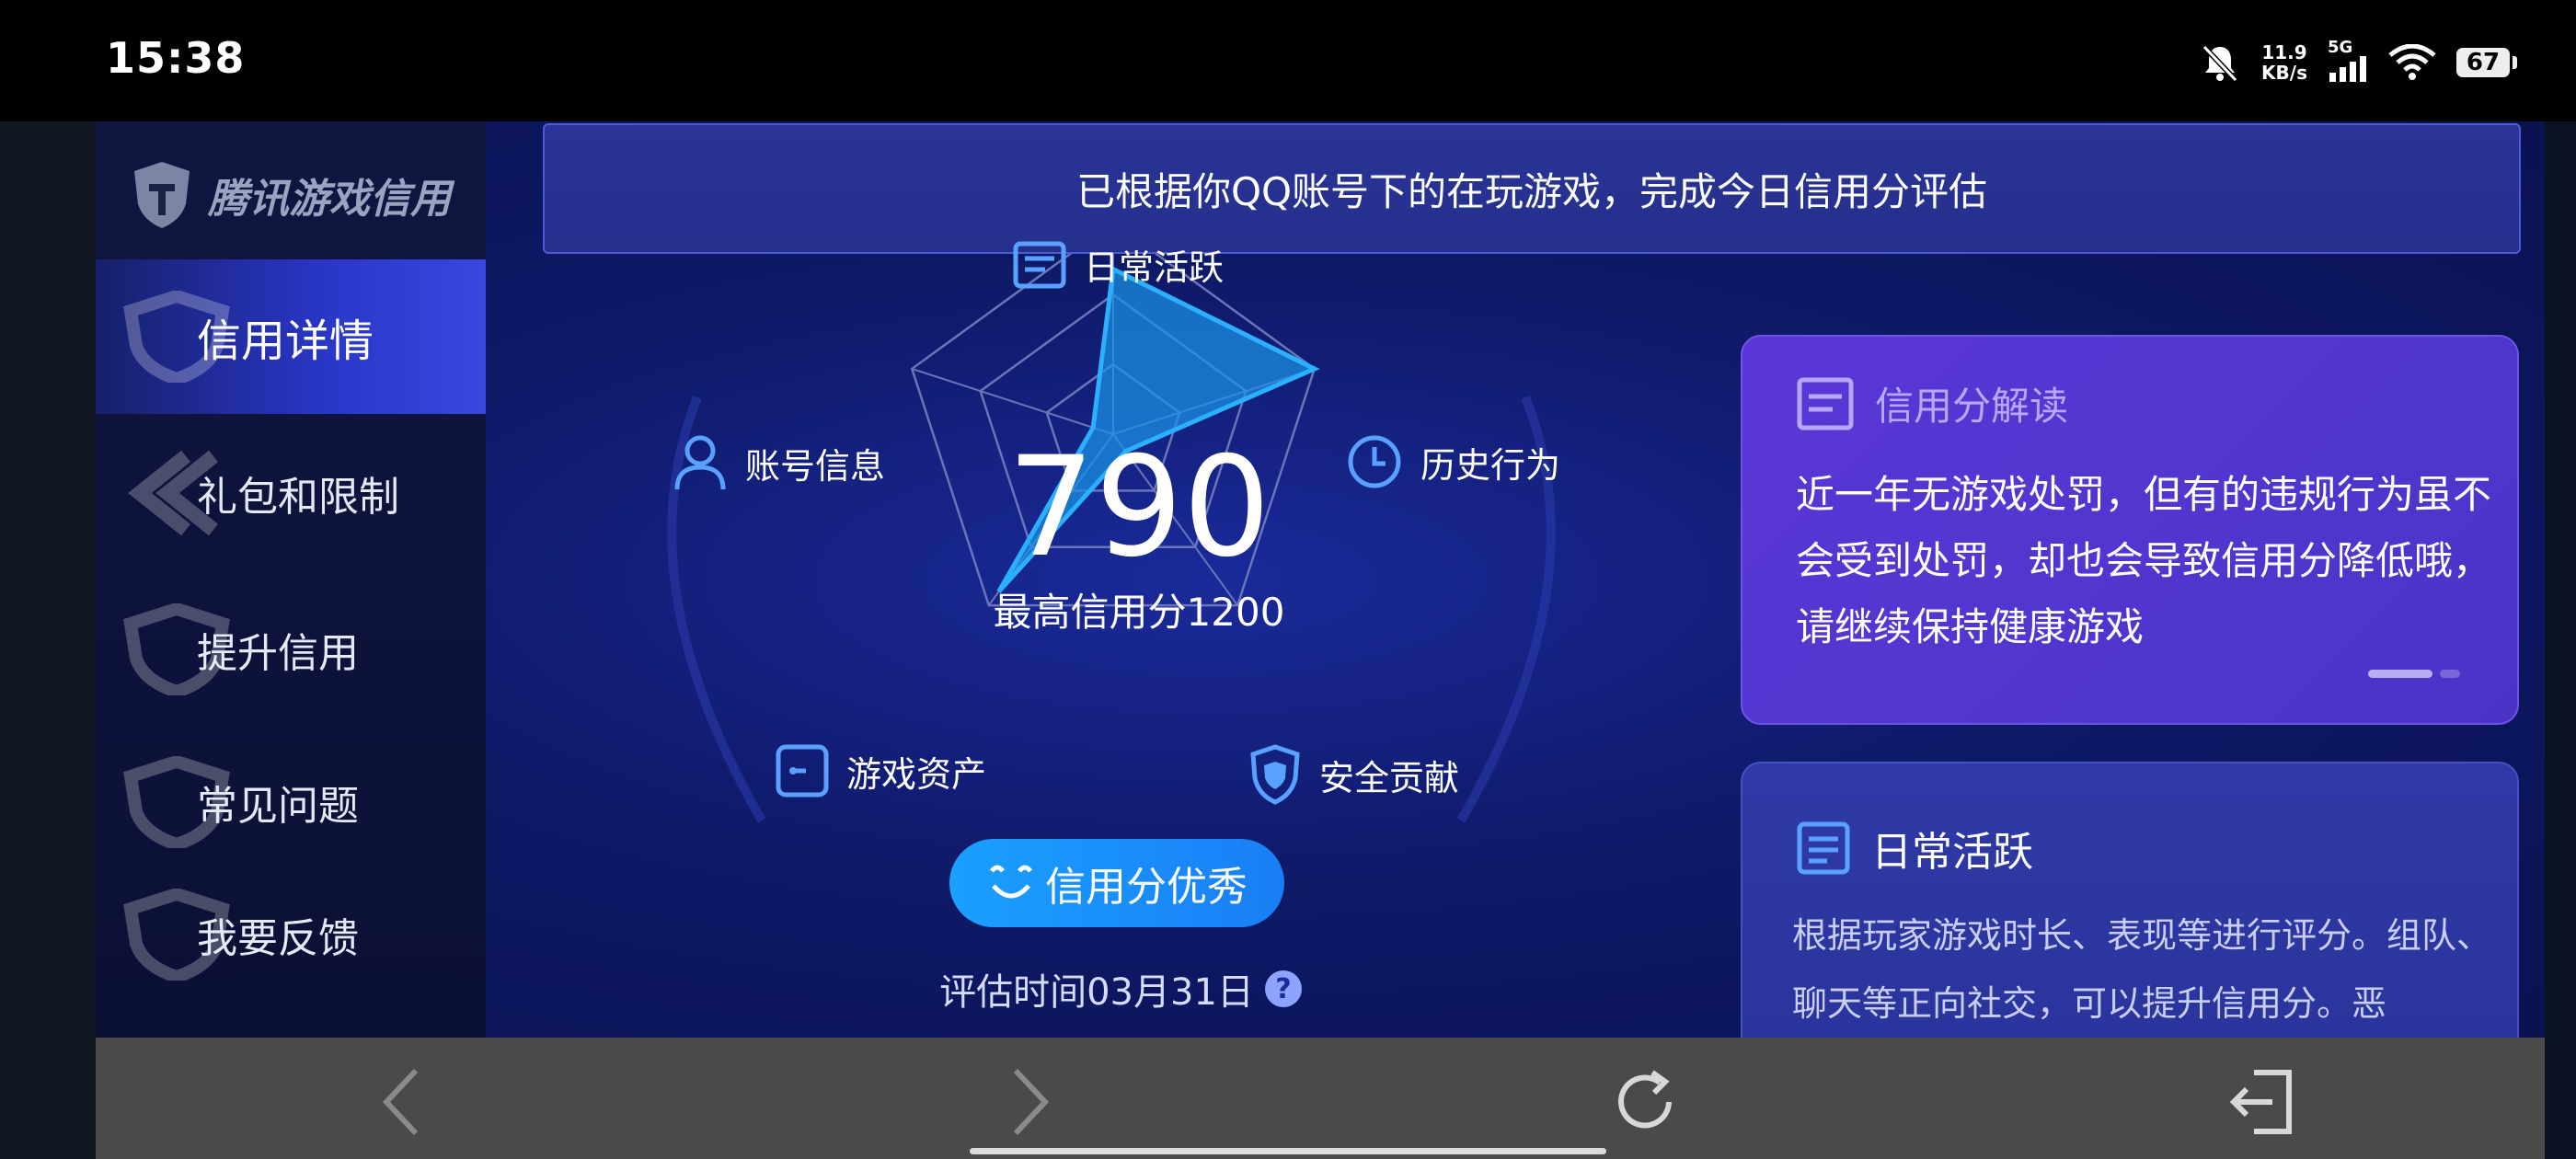  I want to click on radar-axis-label: 安全贡献, so click(1389, 777).